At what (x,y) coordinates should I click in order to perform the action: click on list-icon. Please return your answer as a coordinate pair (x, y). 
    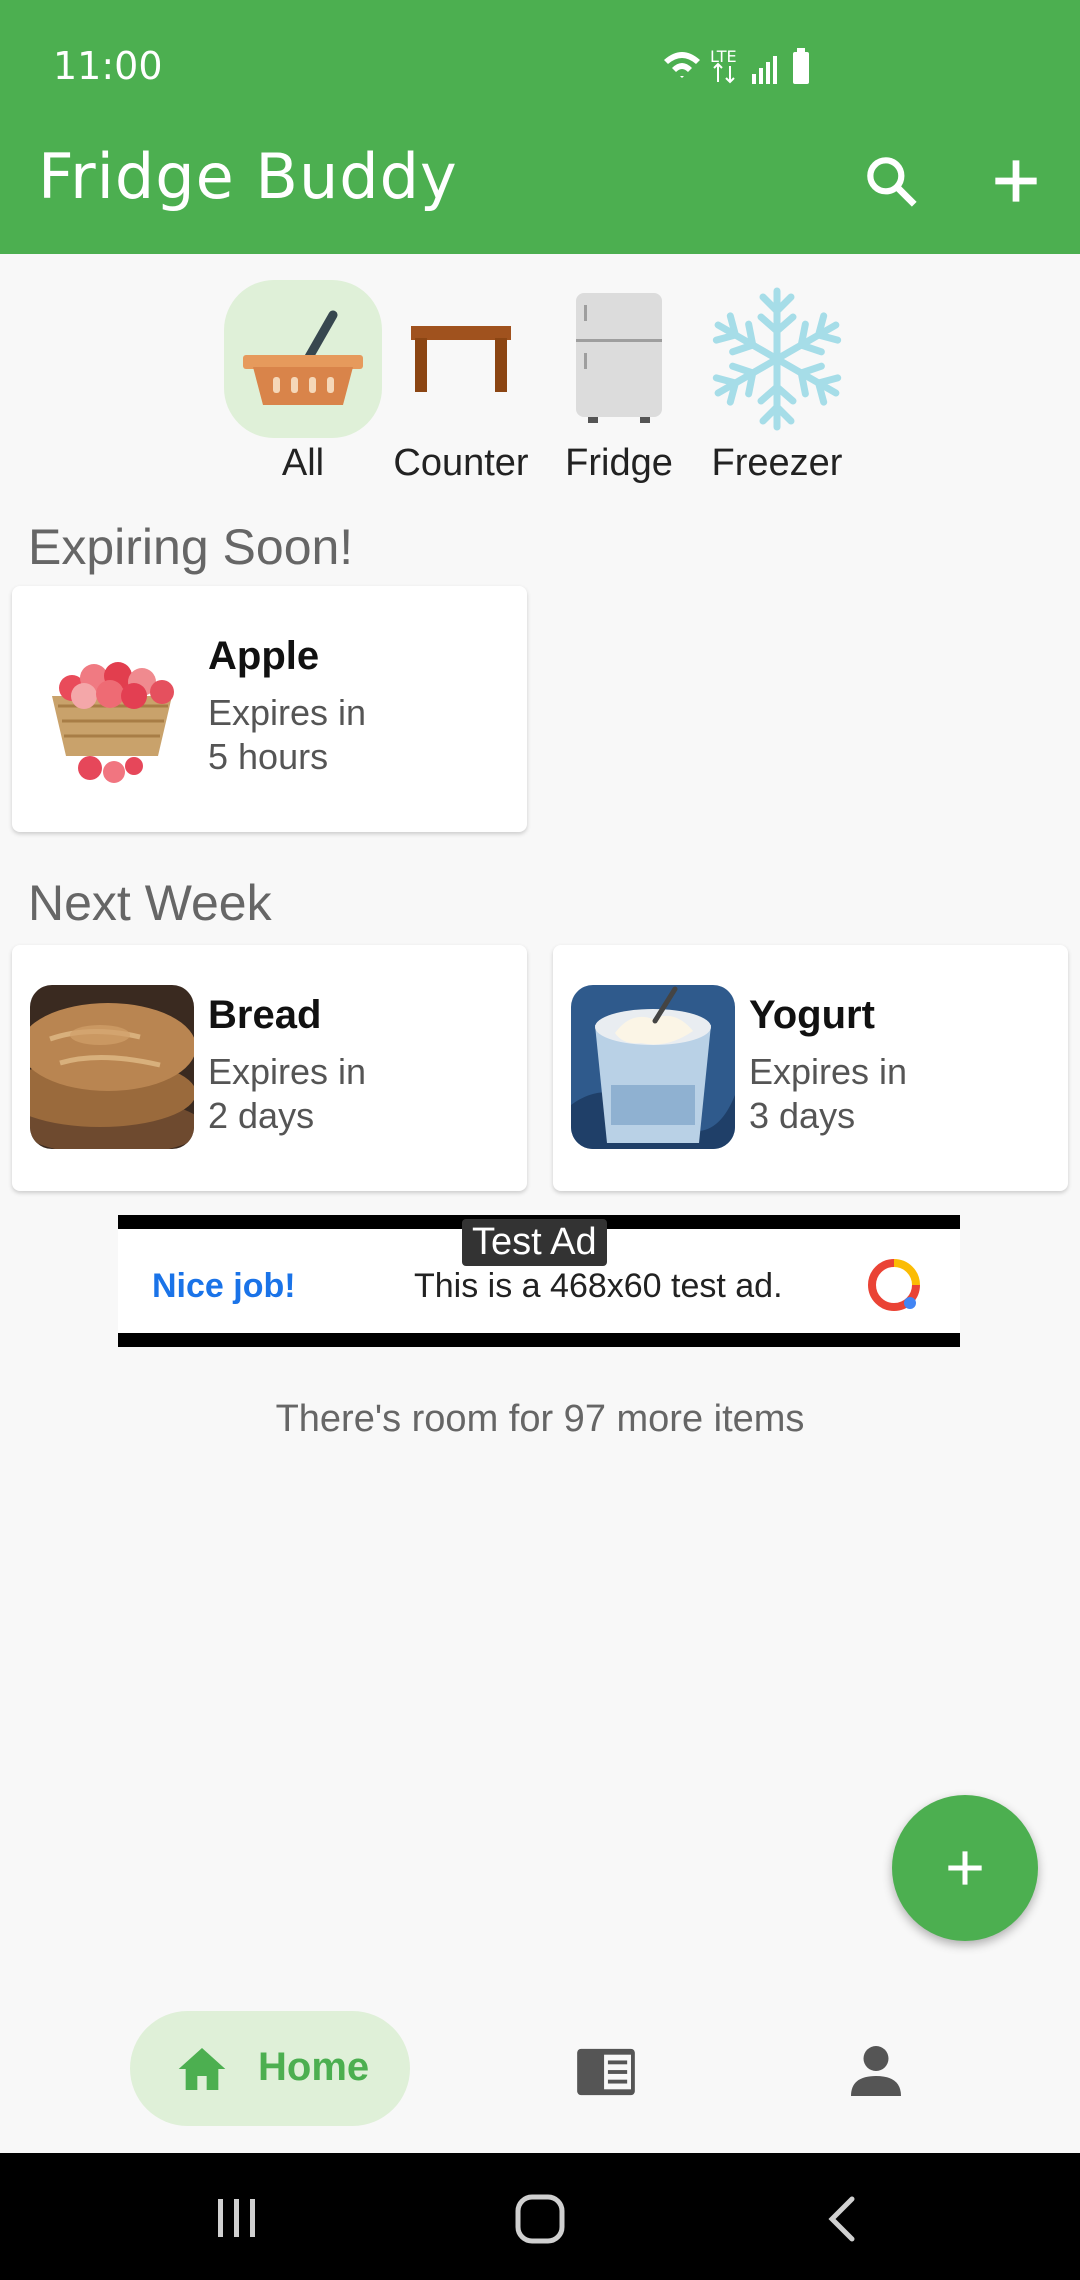
    Looking at the image, I should click on (606, 2072).